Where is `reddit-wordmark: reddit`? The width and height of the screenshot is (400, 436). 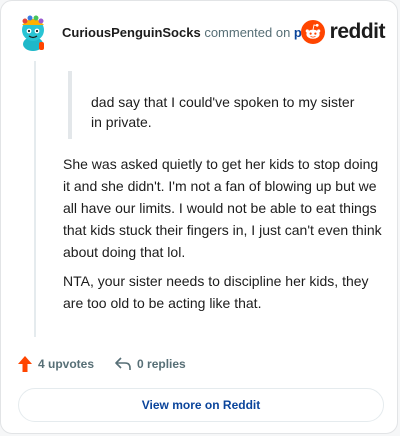 reddit-wordmark: reddit is located at coordinates (357, 31).